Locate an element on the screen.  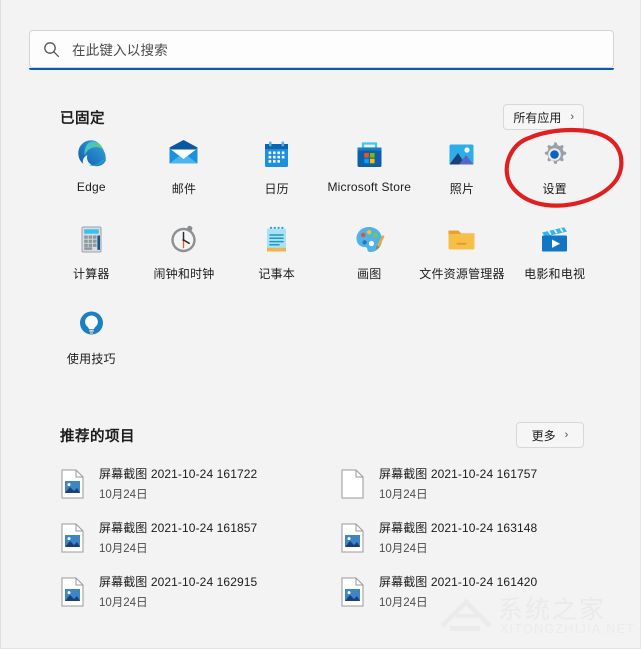
app-label: 电影和电视 is located at coordinates (555, 274).